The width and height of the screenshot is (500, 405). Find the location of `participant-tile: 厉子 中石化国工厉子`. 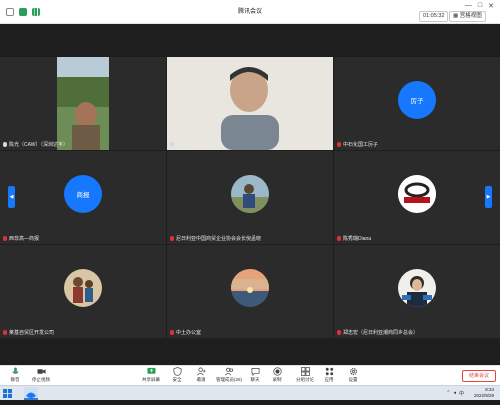

participant-tile: 厉子 中石化国工厉子 is located at coordinates (417, 103).